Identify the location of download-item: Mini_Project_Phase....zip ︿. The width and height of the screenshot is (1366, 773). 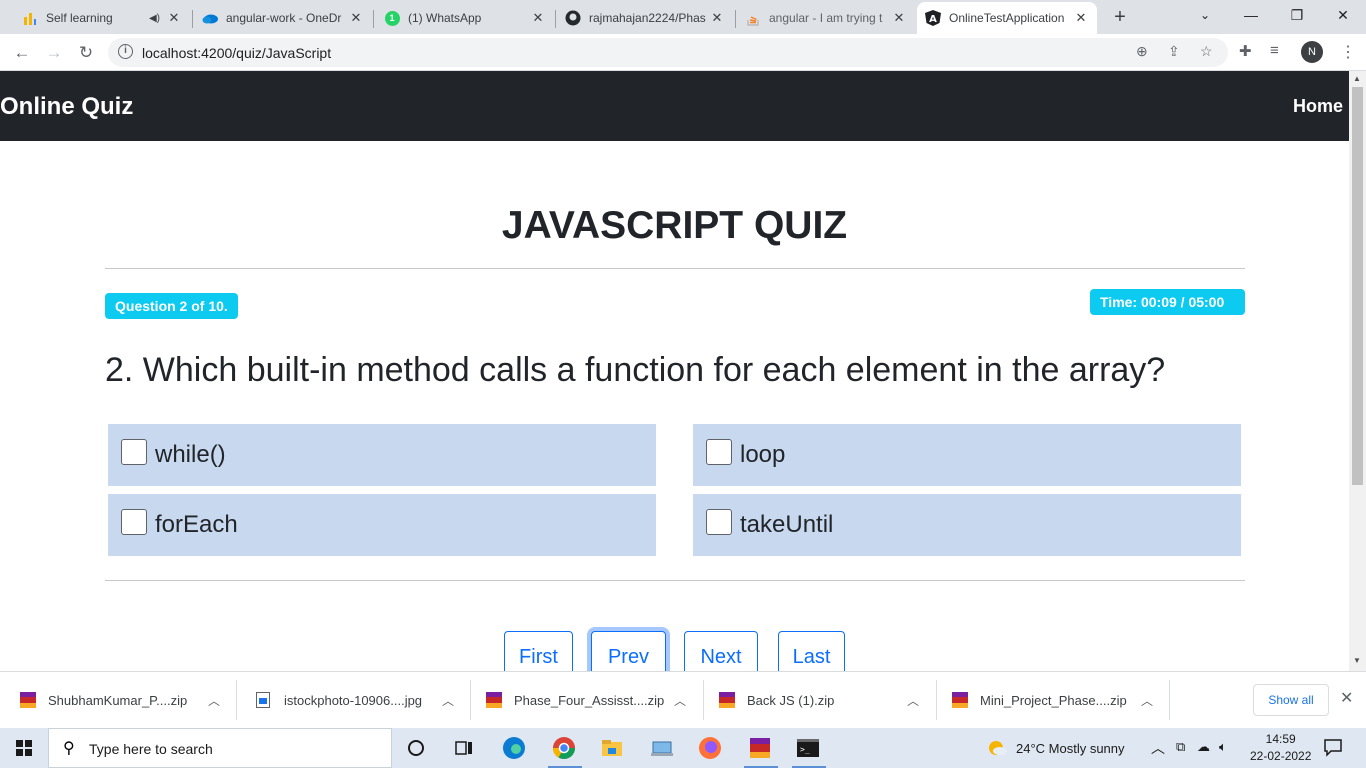
(1050, 700).